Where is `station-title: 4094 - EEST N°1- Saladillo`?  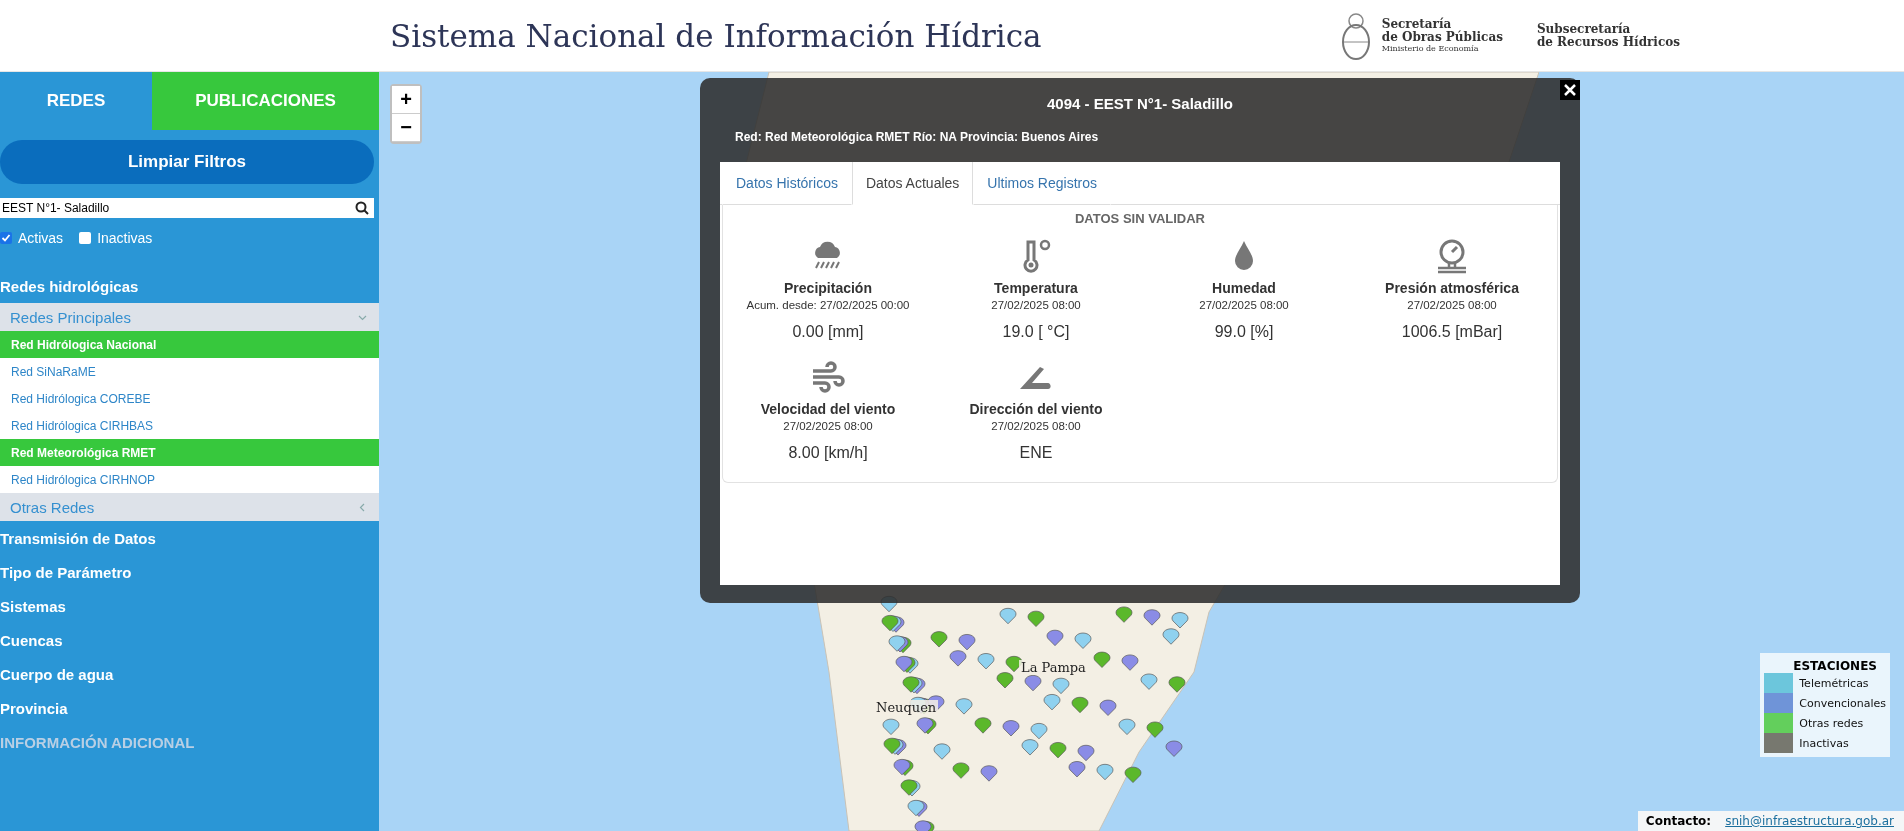 station-title: 4094 - EEST N°1- Saladillo is located at coordinates (1140, 103).